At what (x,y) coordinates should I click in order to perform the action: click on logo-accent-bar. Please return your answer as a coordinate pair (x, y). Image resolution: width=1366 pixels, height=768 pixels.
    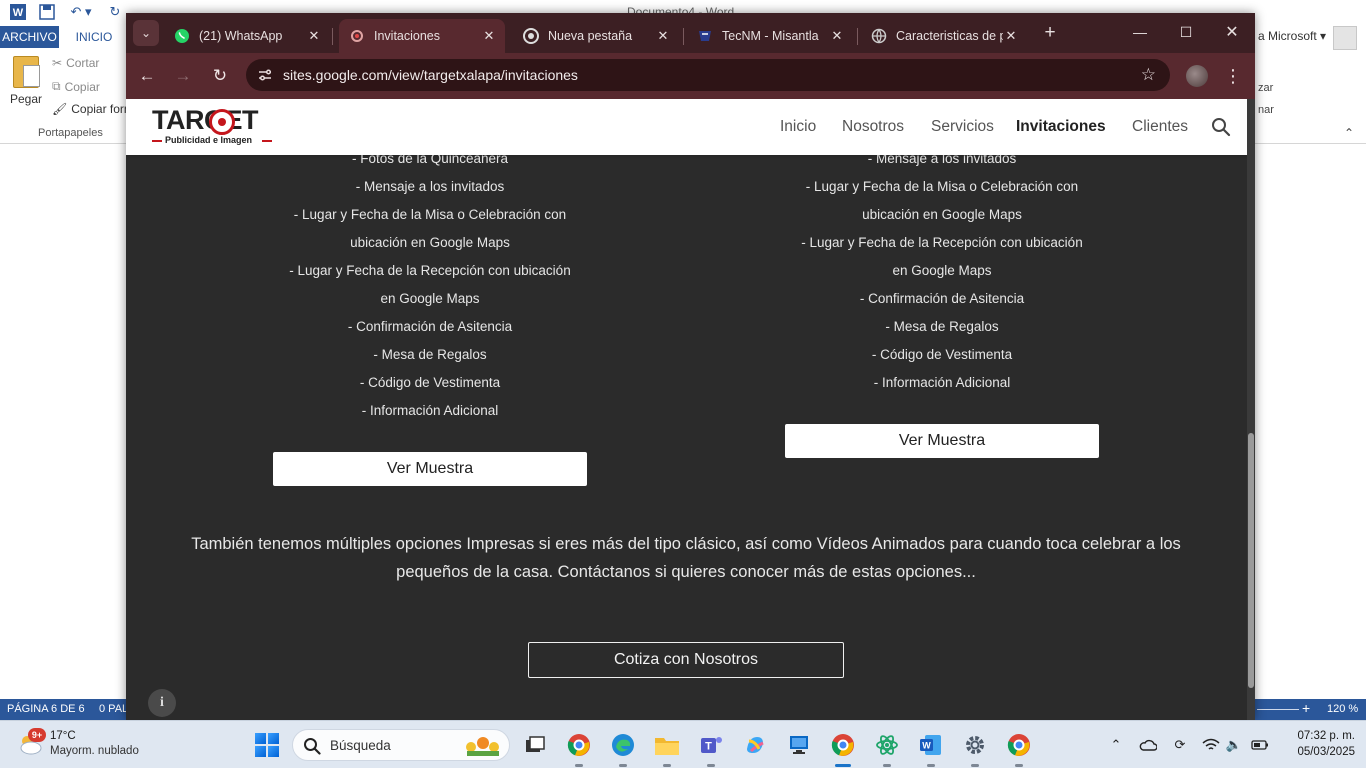
    Looking at the image, I should click on (157, 141).